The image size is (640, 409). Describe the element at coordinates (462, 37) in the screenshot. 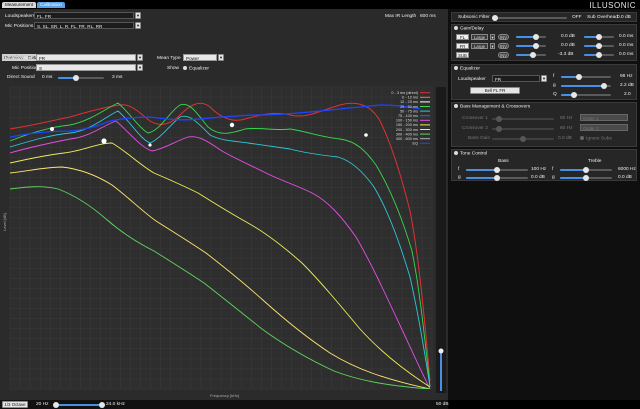

I see `channel-label: FL` at that location.